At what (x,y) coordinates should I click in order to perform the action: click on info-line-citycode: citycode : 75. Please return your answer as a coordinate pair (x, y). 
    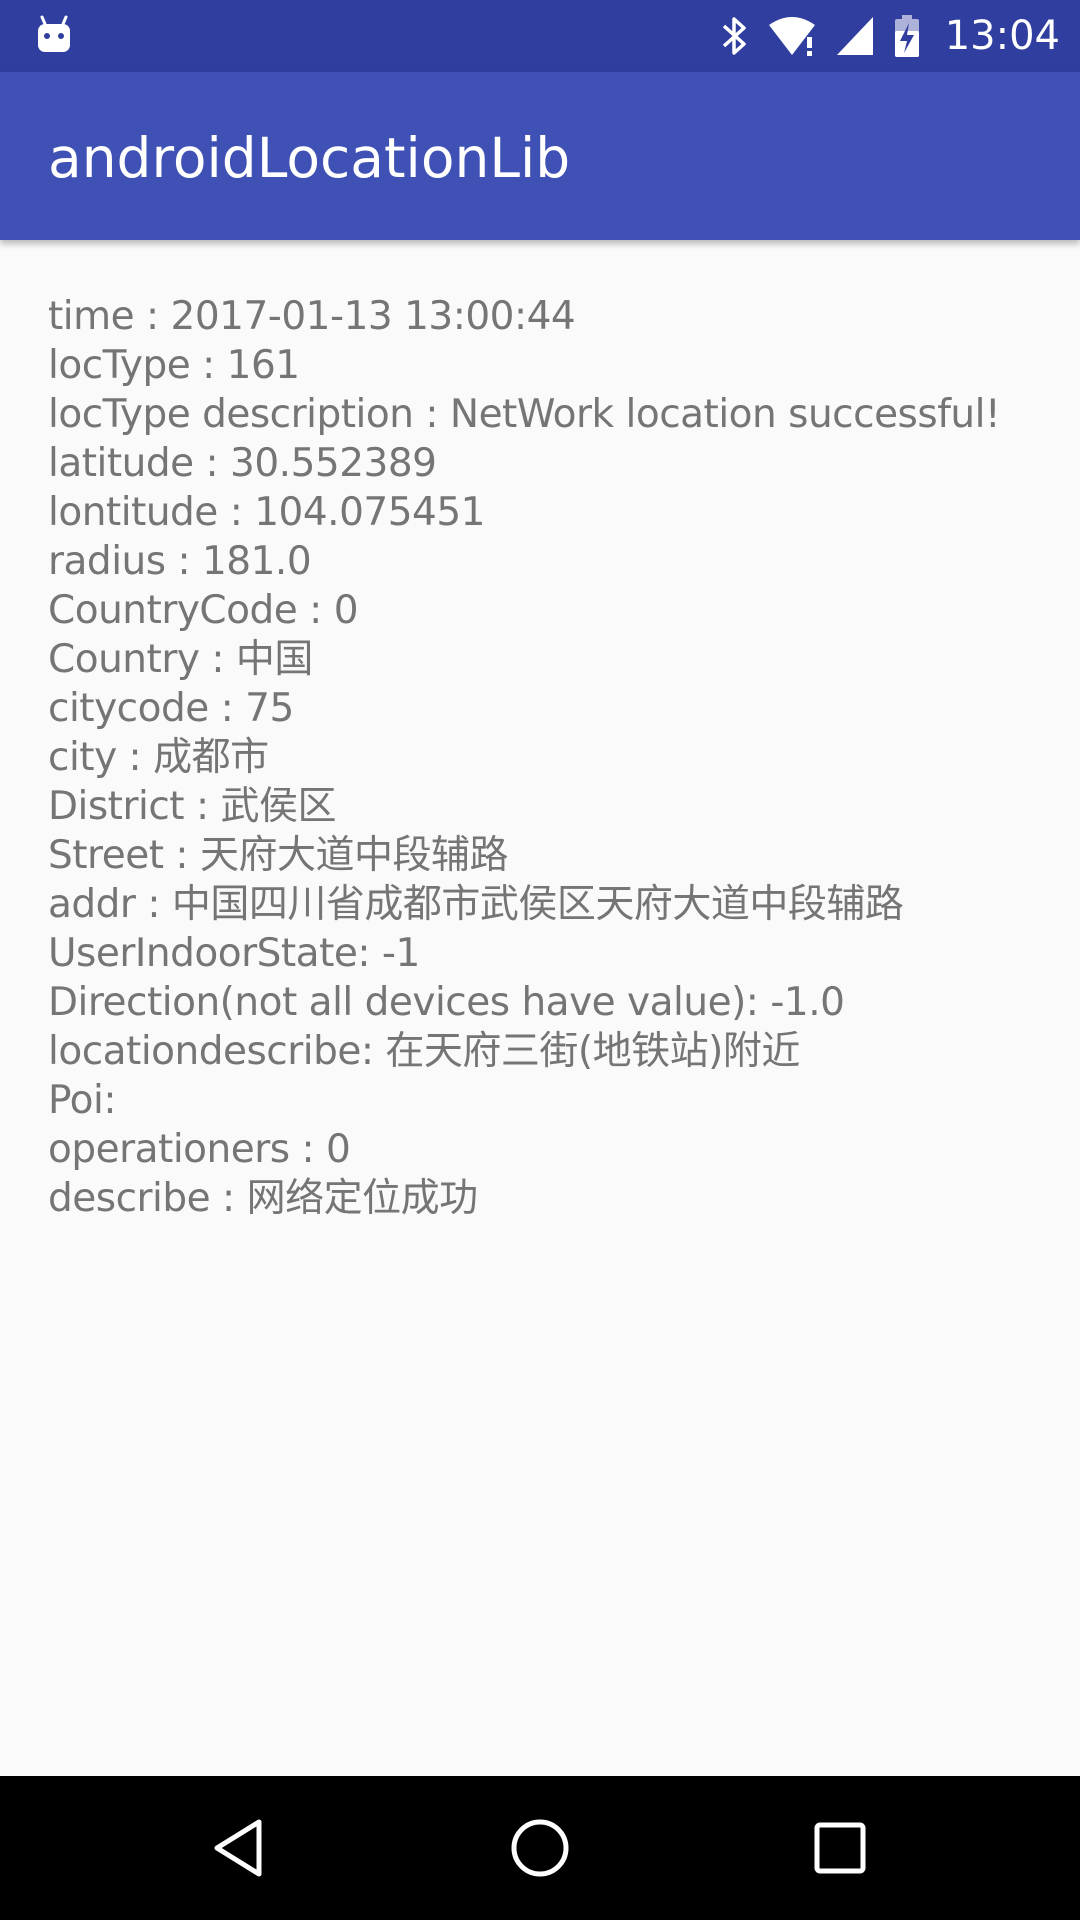
    Looking at the image, I should click on (171, 708).